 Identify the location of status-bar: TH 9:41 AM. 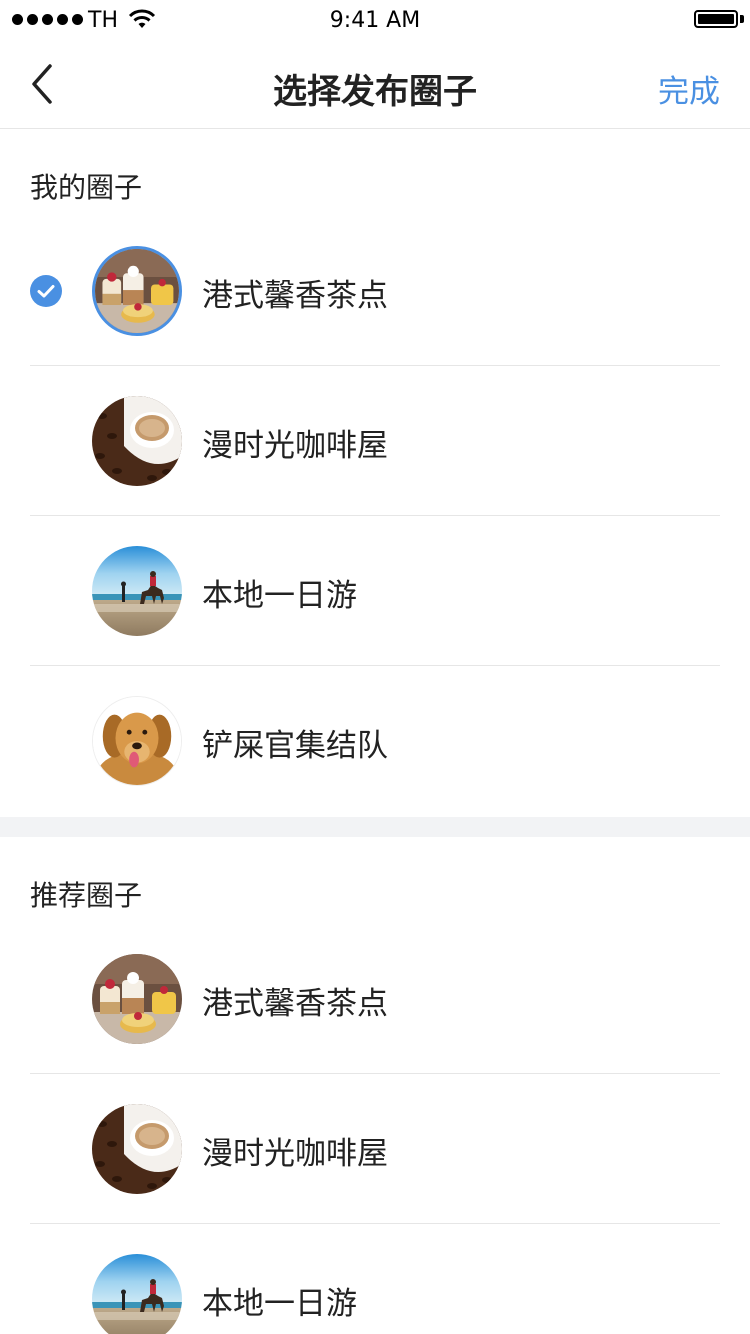
(375, 20).